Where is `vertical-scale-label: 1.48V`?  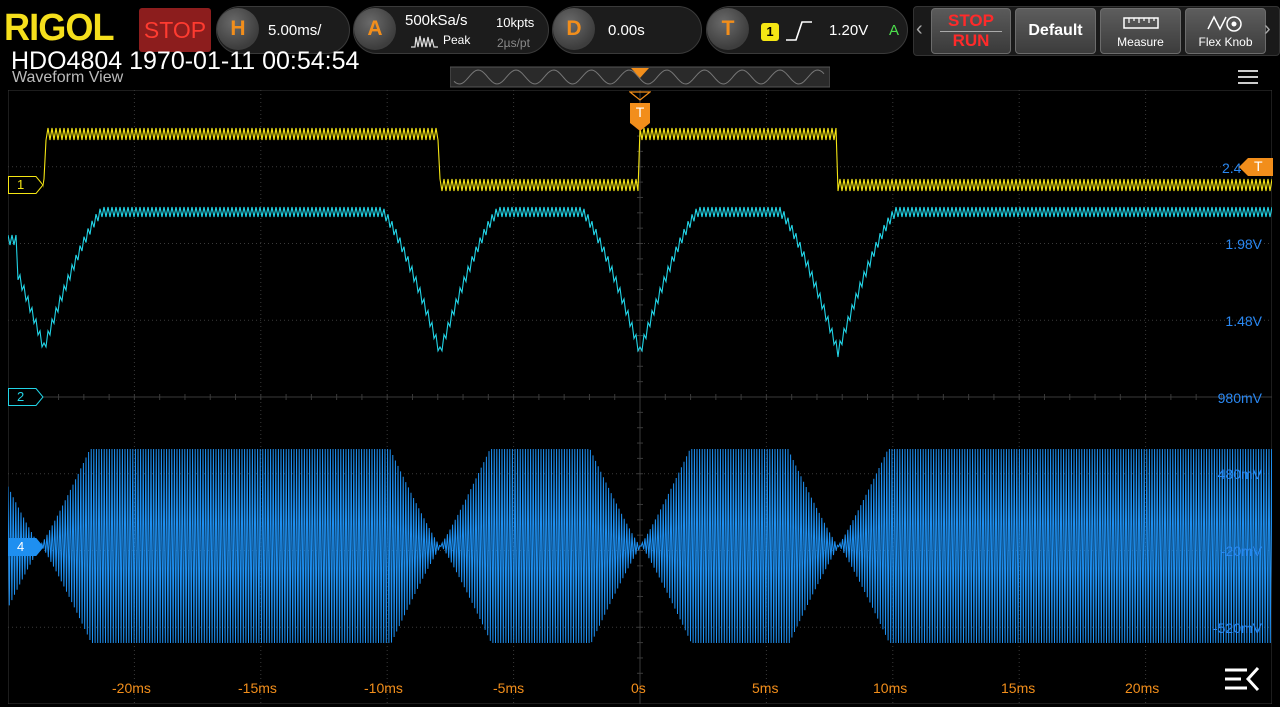 vertical-scale-label: 1.48V is located at coordinates (1243, 321).